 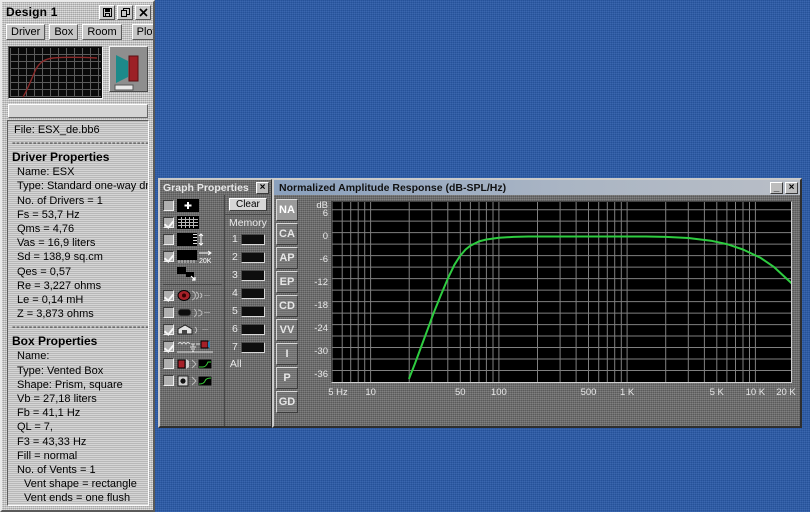 What do you see at coordinates (206, 187) in the screenshot?
I see `graph-properties-title: Graph Properties` at bounding box center [206, 187].